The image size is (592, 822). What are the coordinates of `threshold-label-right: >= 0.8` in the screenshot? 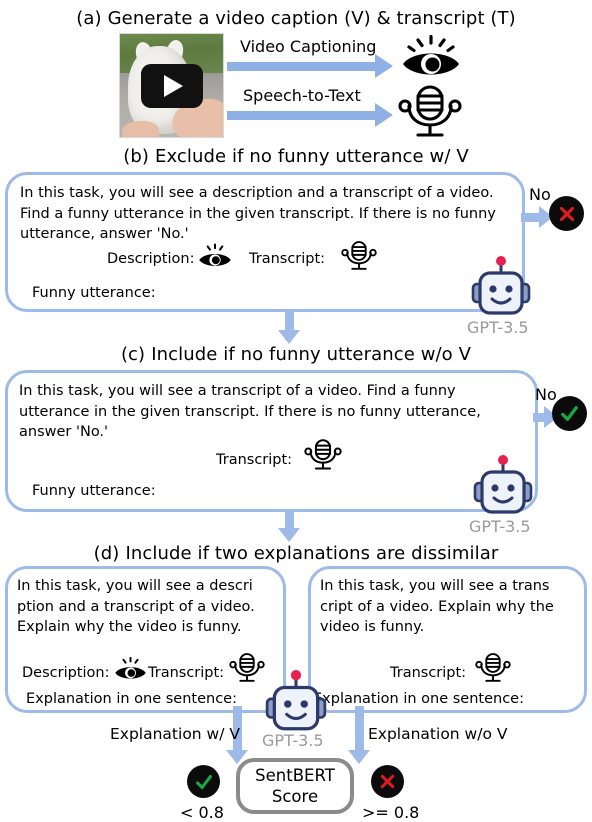 It's located at (391, 812).